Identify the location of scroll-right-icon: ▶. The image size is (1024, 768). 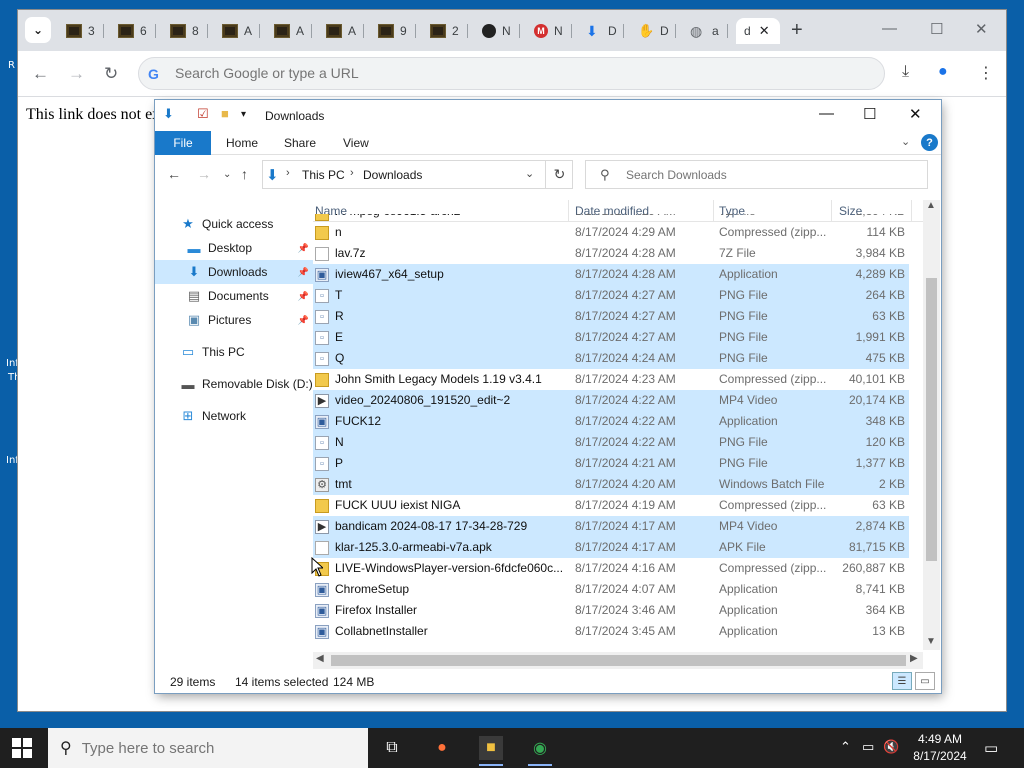
(914, 658).